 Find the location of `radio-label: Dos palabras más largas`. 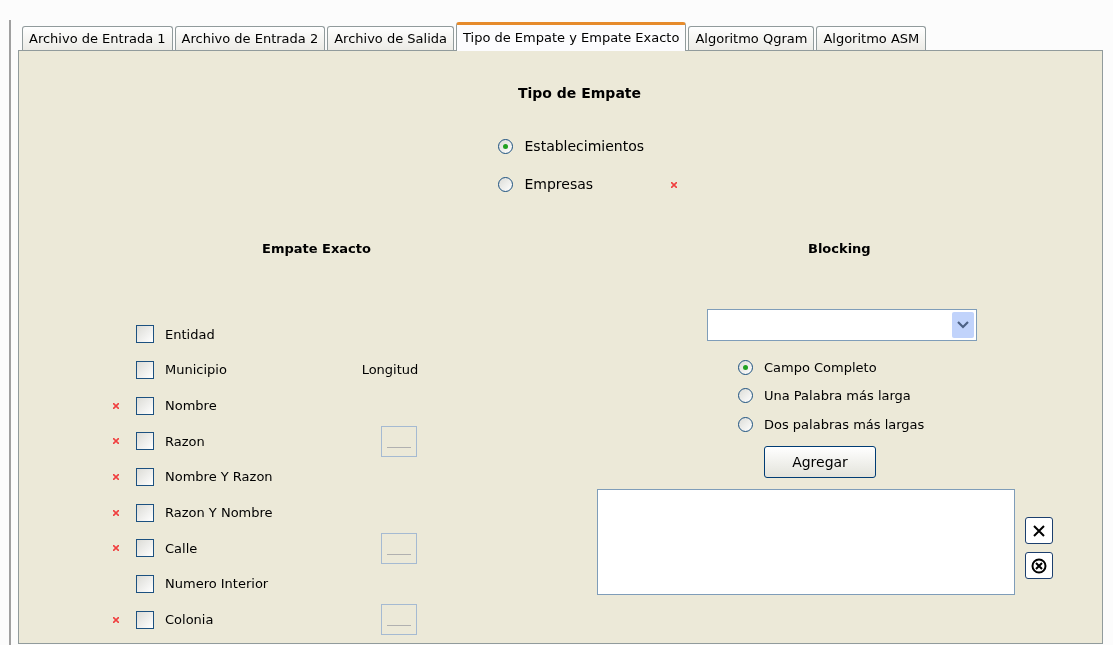

radio-label: Dos palabras más largas is located at coordinates (844, 424).